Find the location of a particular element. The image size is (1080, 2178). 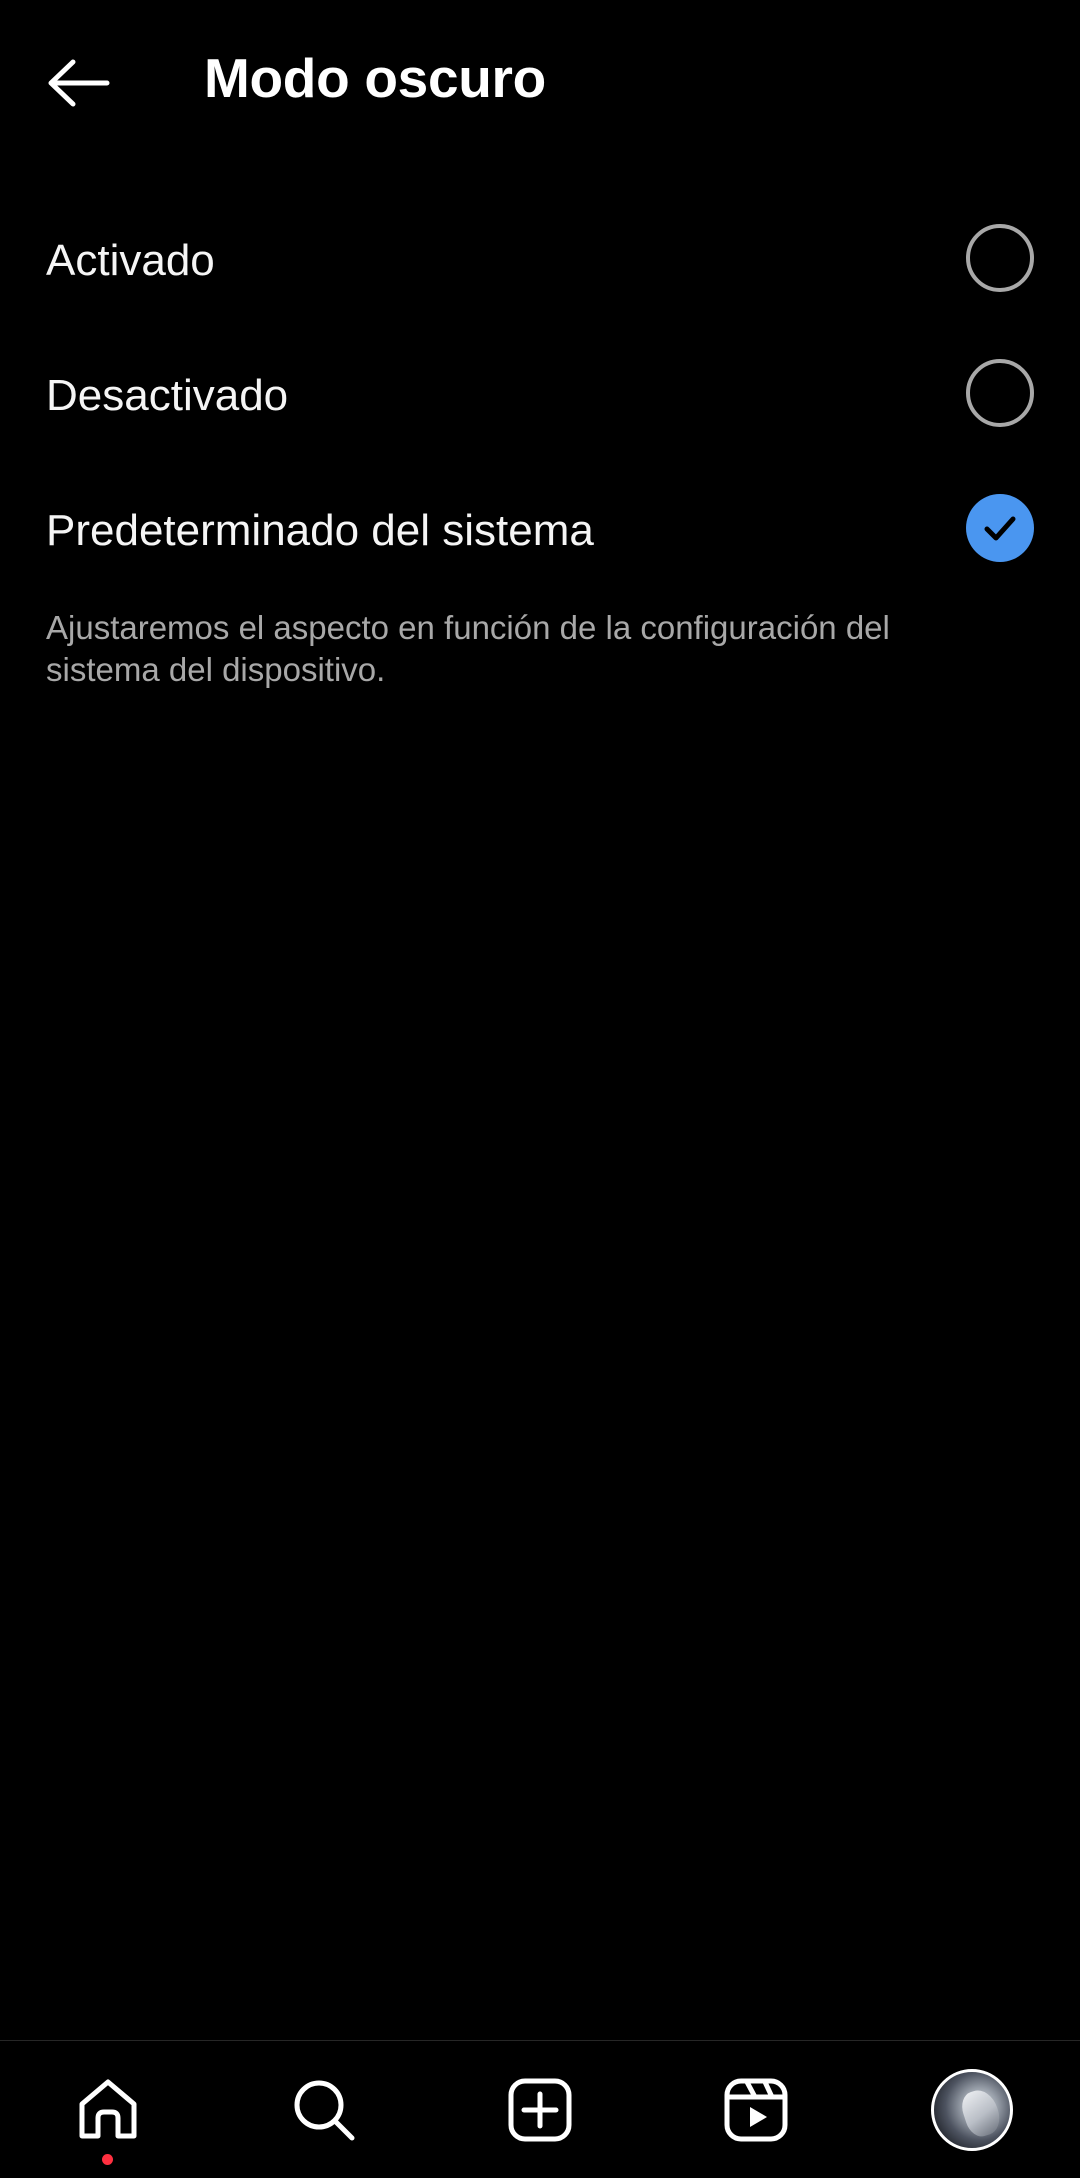

home-icon is located at coordinates (108, 2108).